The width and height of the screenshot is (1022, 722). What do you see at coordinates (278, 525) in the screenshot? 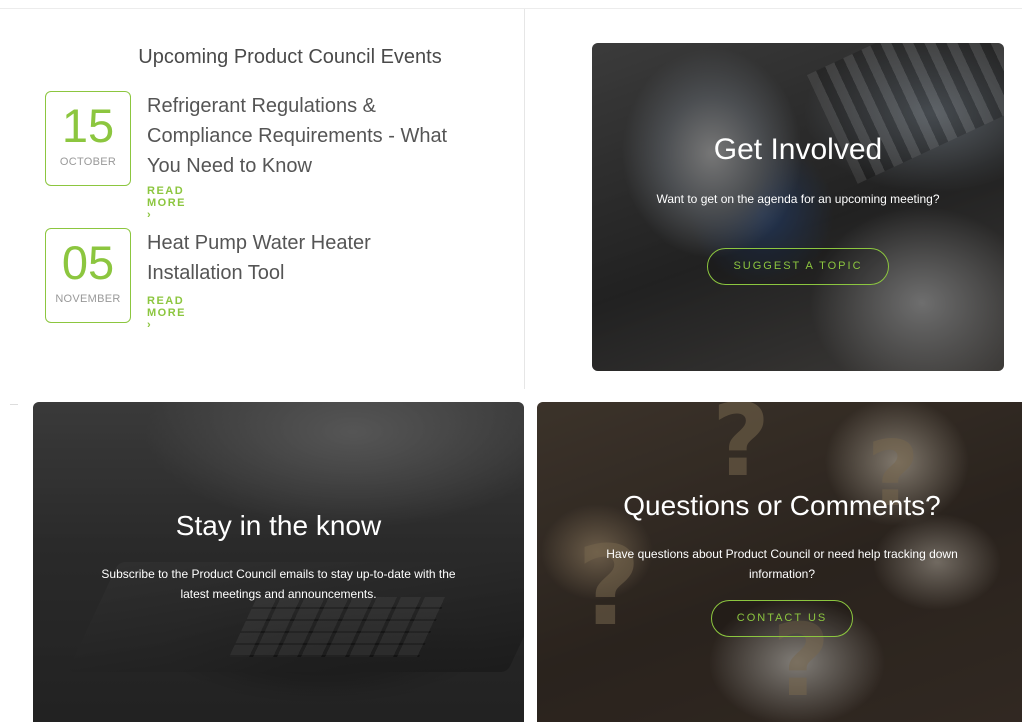
I see `stay-in-know-title: Stay in the know` at bounding box center [278, 525].